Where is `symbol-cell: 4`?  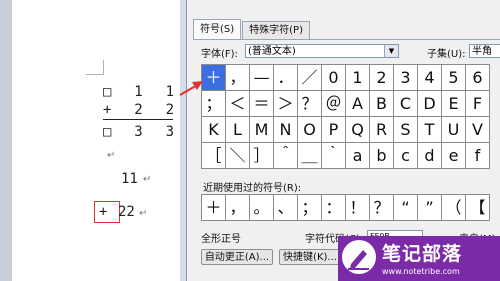 symbol-cell: 4 is located at coordinates (430, 78).